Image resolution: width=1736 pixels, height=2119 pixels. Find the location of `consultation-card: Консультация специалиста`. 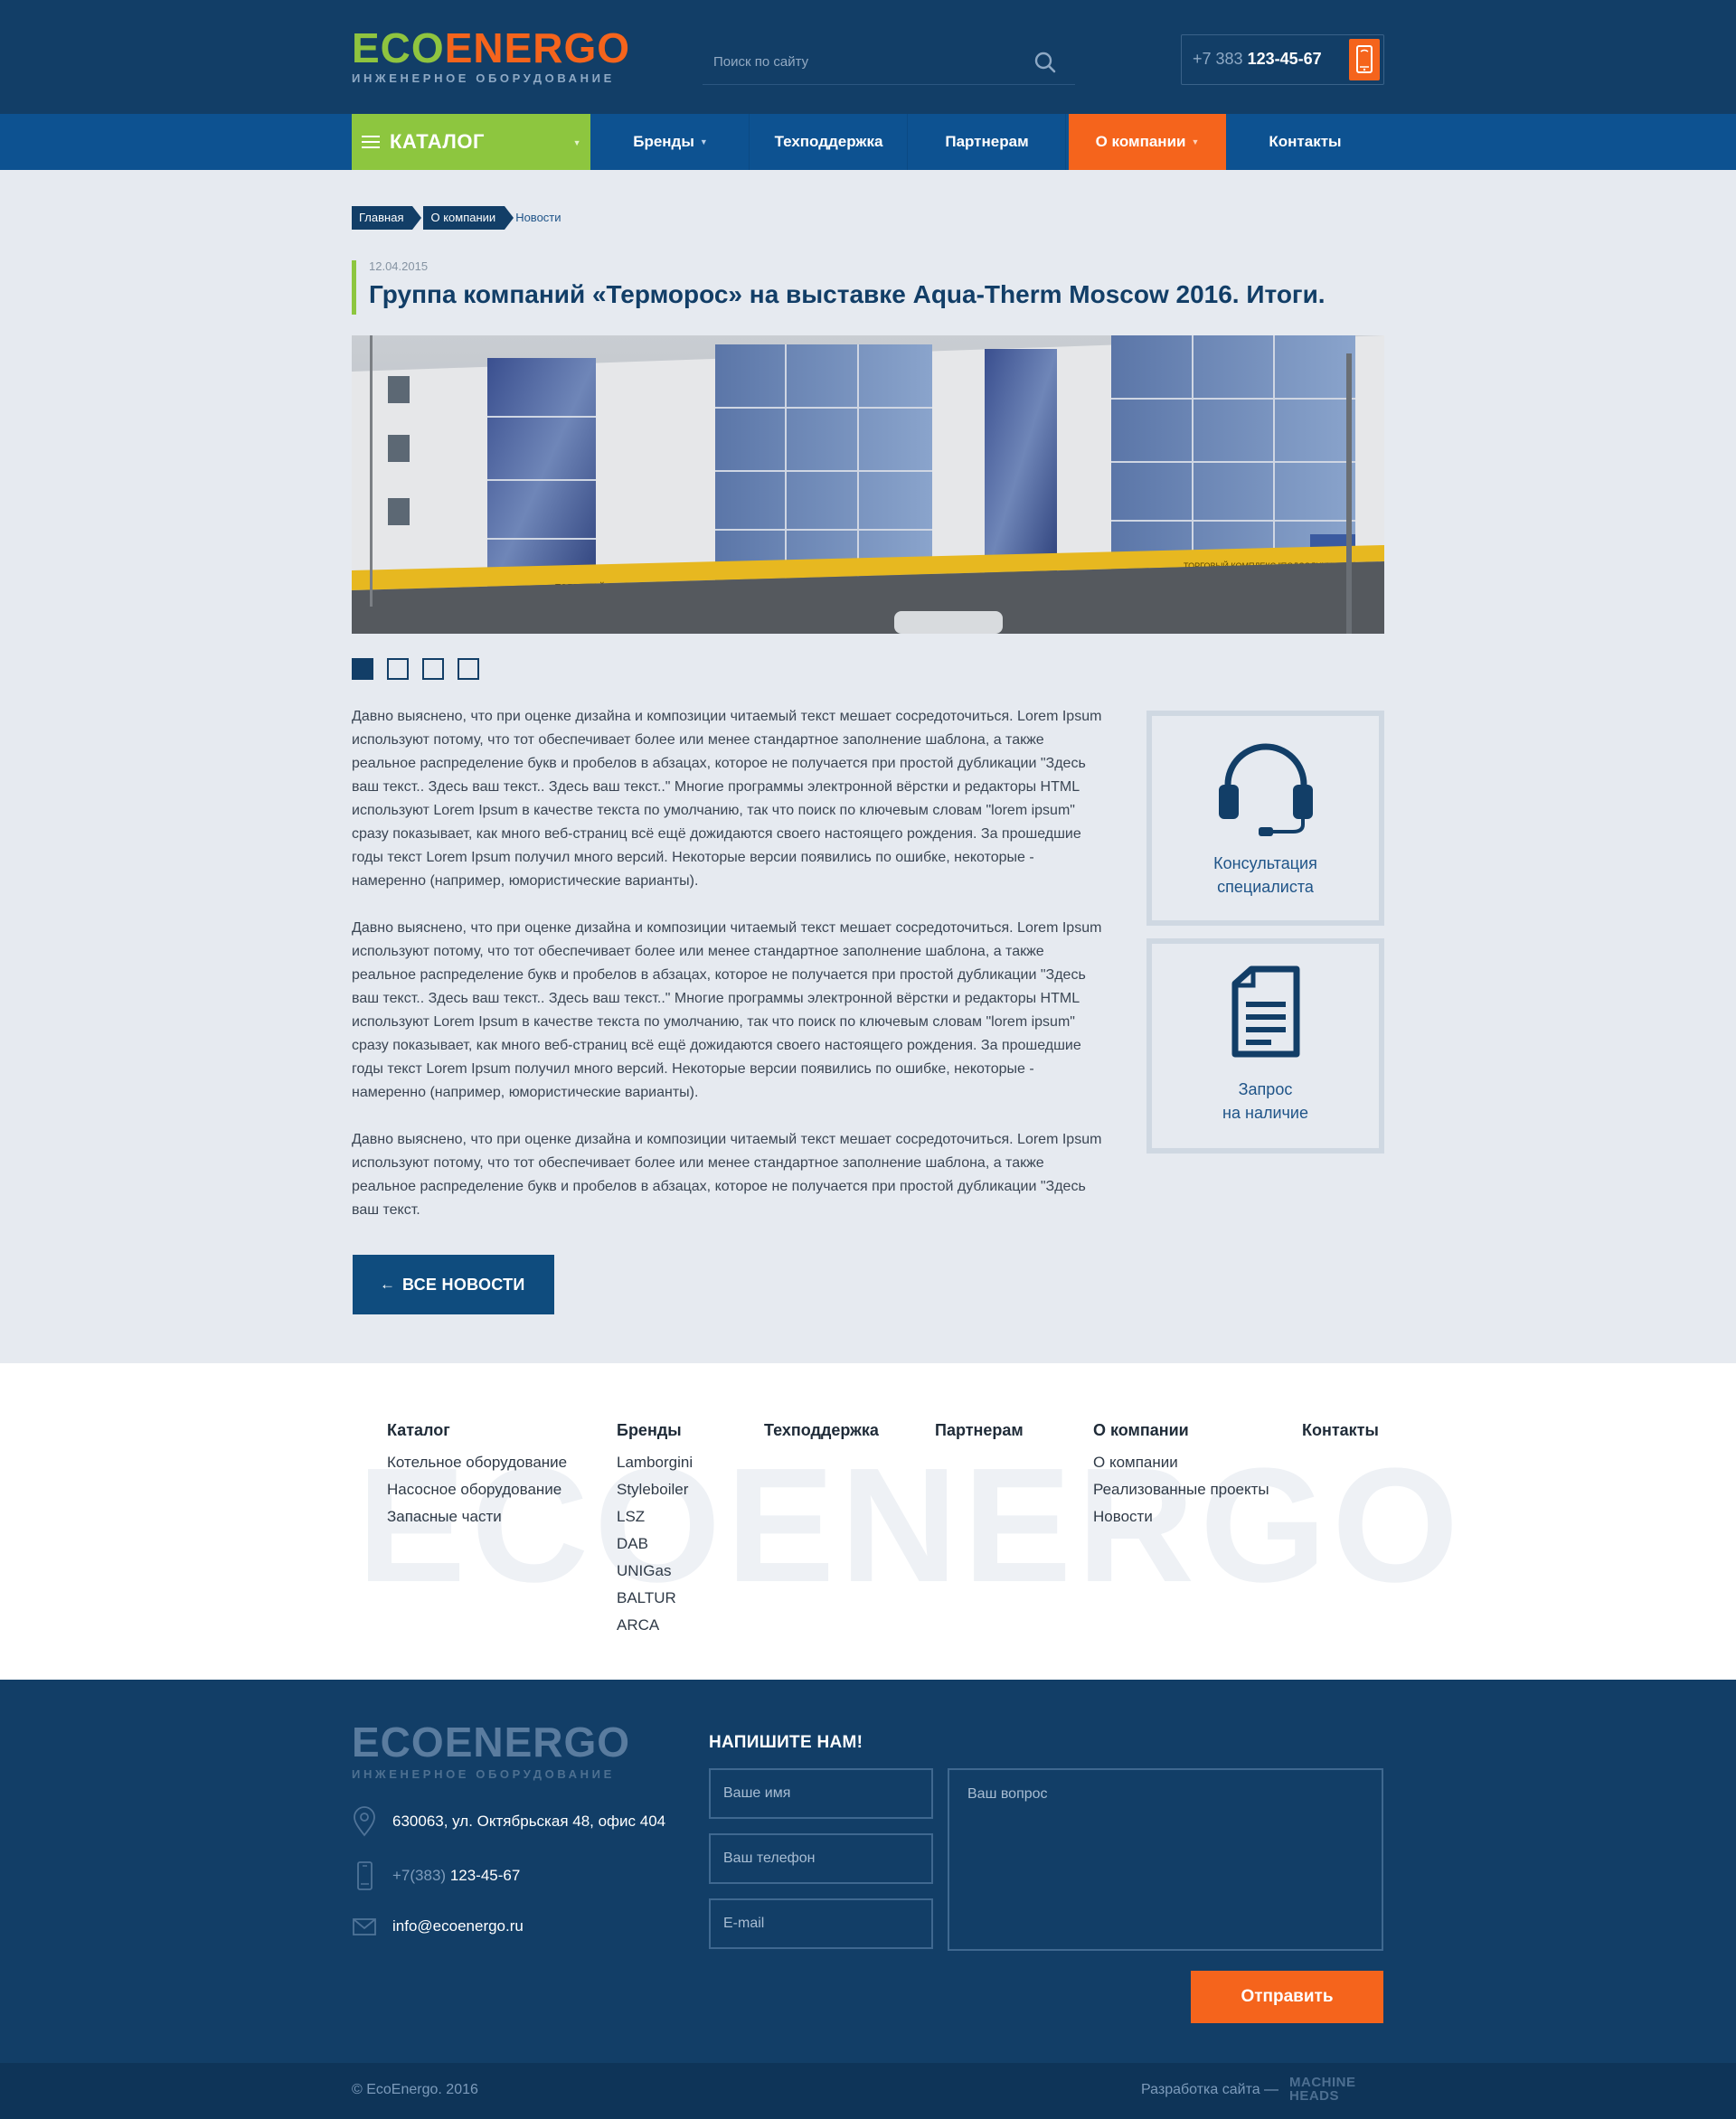

consultation-card: Консультация специалиста is located at coordinates (1265, 819).